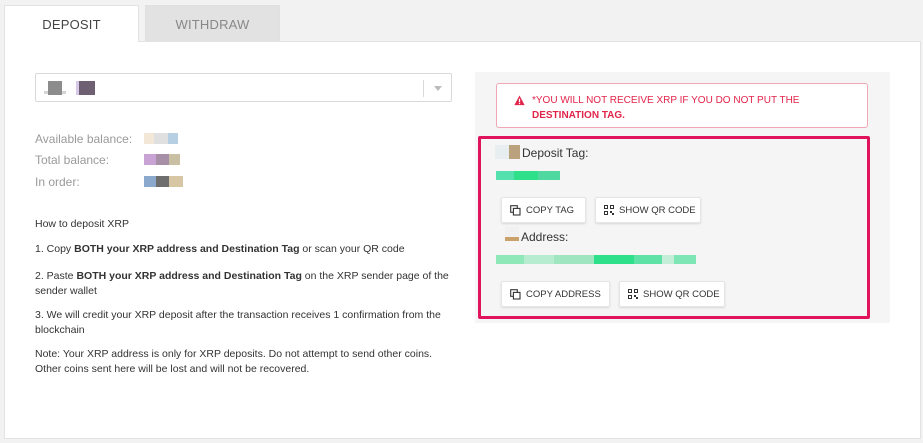 This screenshot has width=923, height=443. What do you see at coordinates (162, 159) in the screenshot?
I see `total-balance-value-redacted` at bounding box center [162, 159].